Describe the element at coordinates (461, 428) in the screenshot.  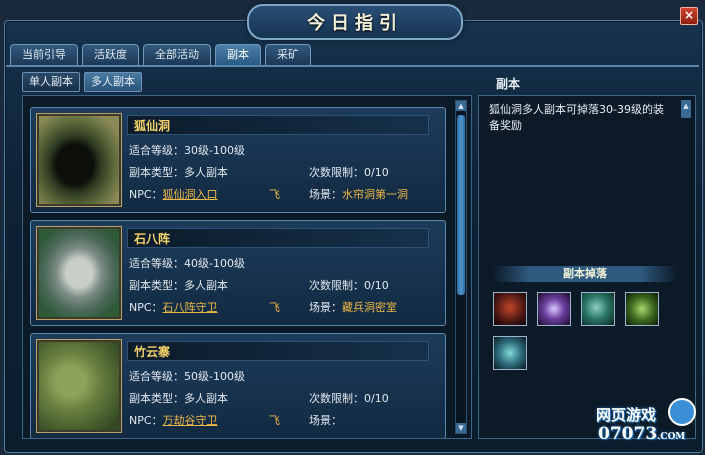
I see `scroll-down-arrow-icon: ▼` at that location.